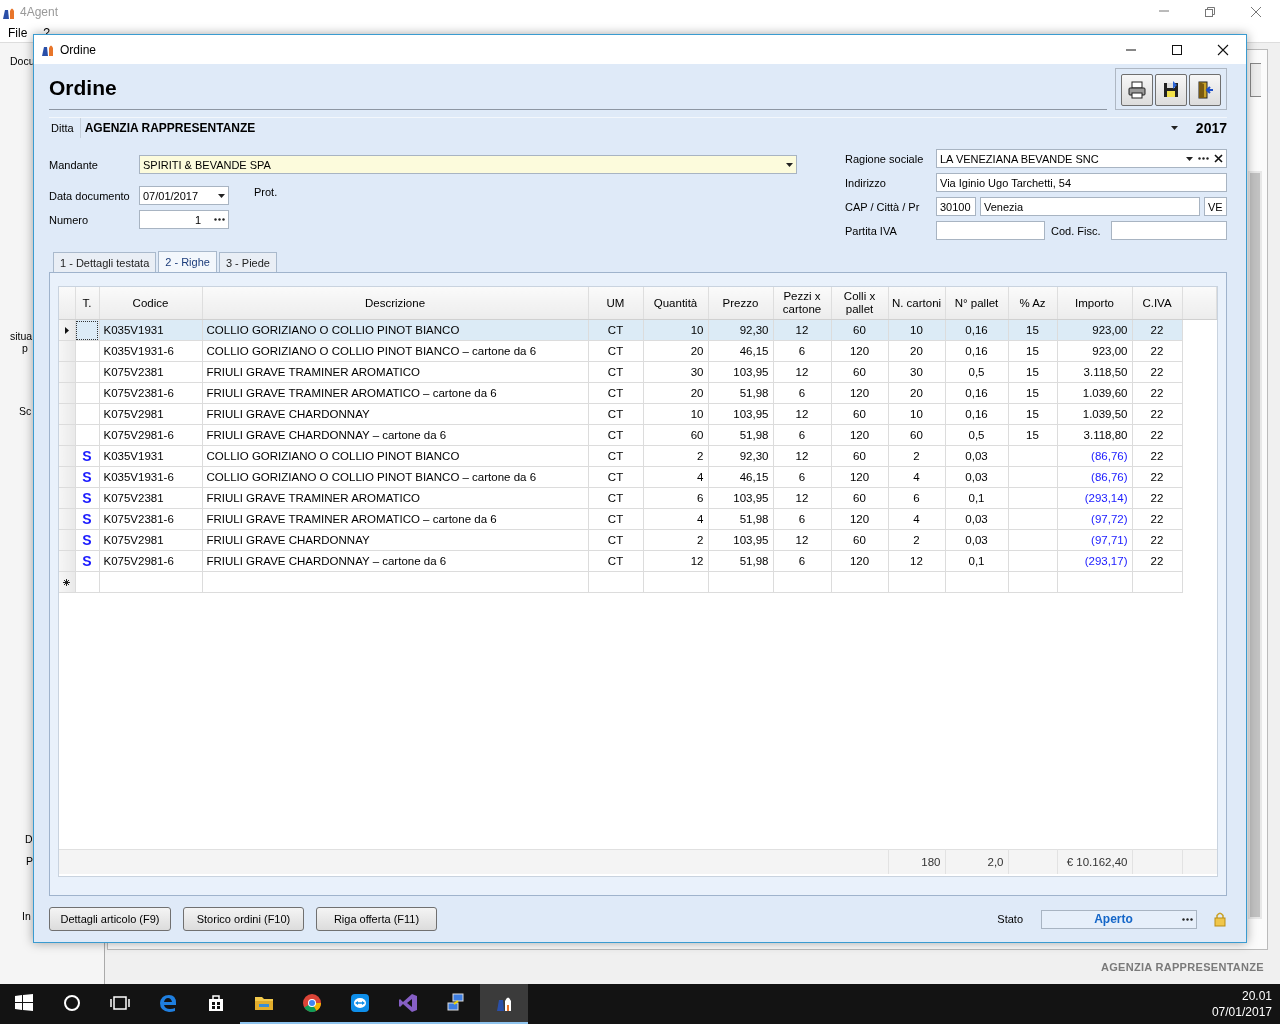 This screenshot has height=1024, width=1280. I want to click on table-cell: 0,5, so click(976, 372).